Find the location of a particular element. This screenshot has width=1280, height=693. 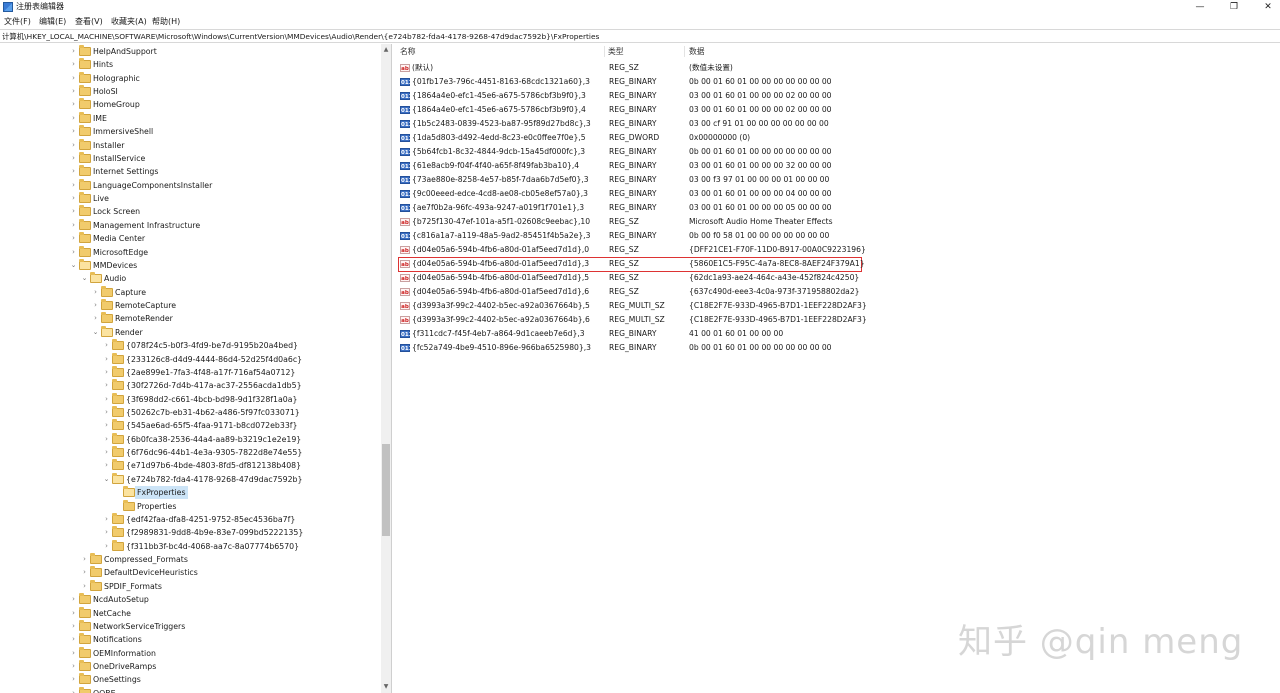

tree-item: › SPDIF_Formats is located at coordinates (190, 586).